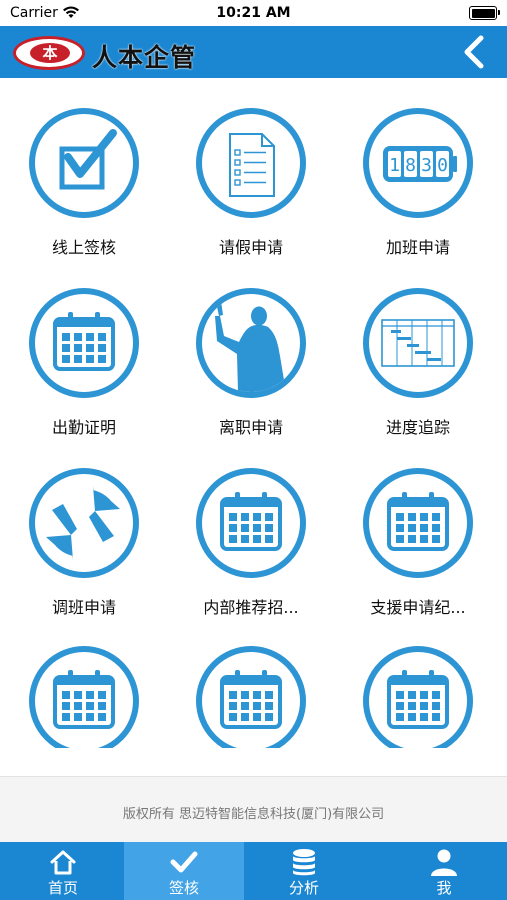  I want to click on tab-label: 我, so click(444, 888).